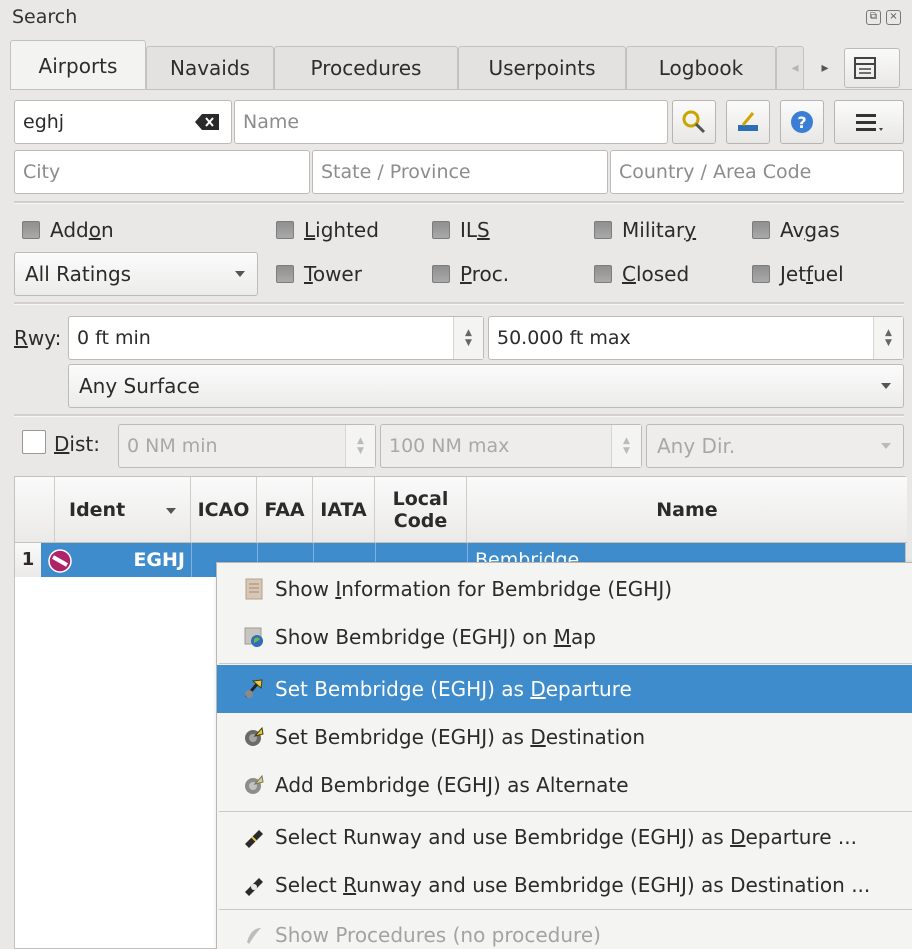 This screenshot has width=912, height=949. Describe the element at coordinates (60, 561) in the screenshot. I see `airport-icon` at that location.